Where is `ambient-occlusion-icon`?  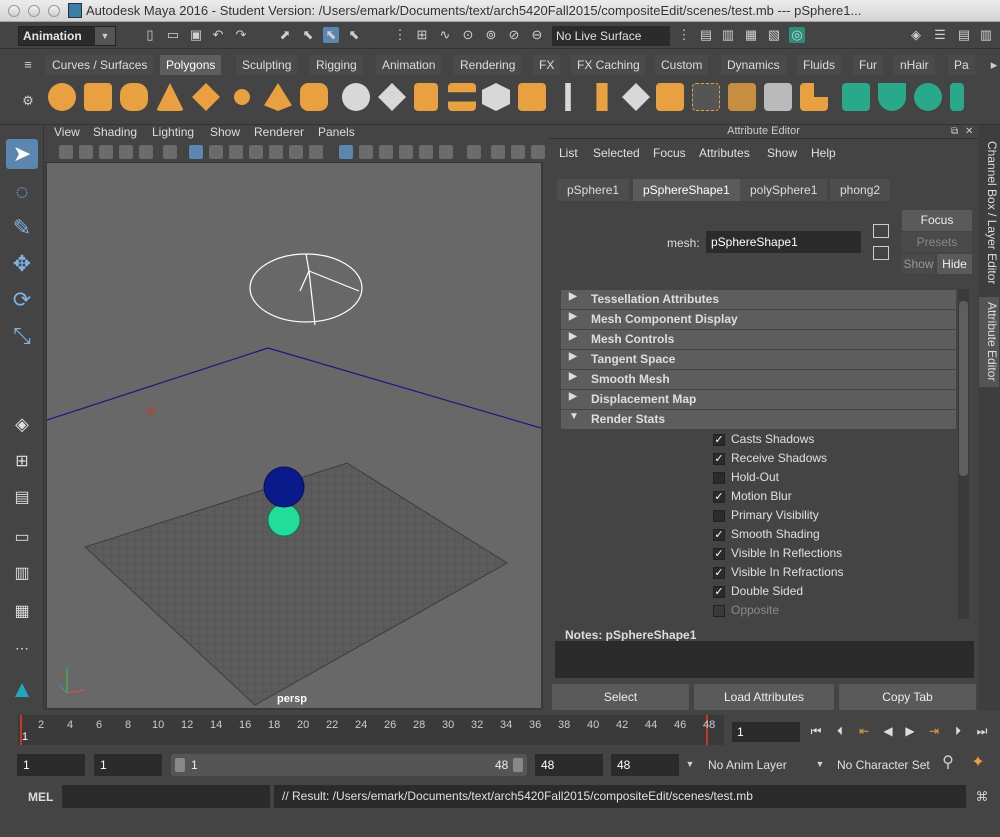
ambient-occlusion-icon is located at coordinates (518, 152).